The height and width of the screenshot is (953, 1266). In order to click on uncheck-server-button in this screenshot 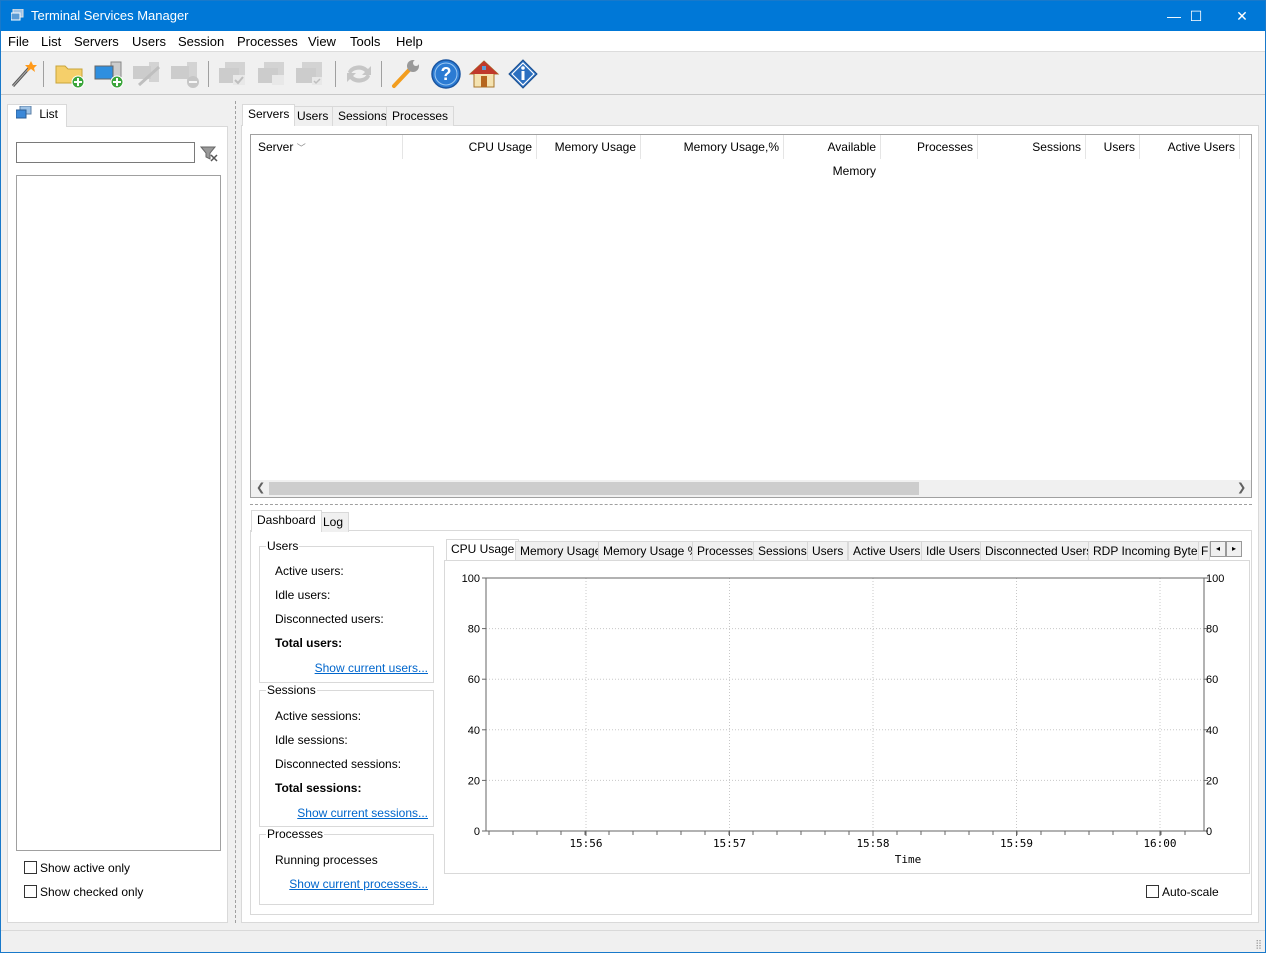, I will do `click(272, 74)`.